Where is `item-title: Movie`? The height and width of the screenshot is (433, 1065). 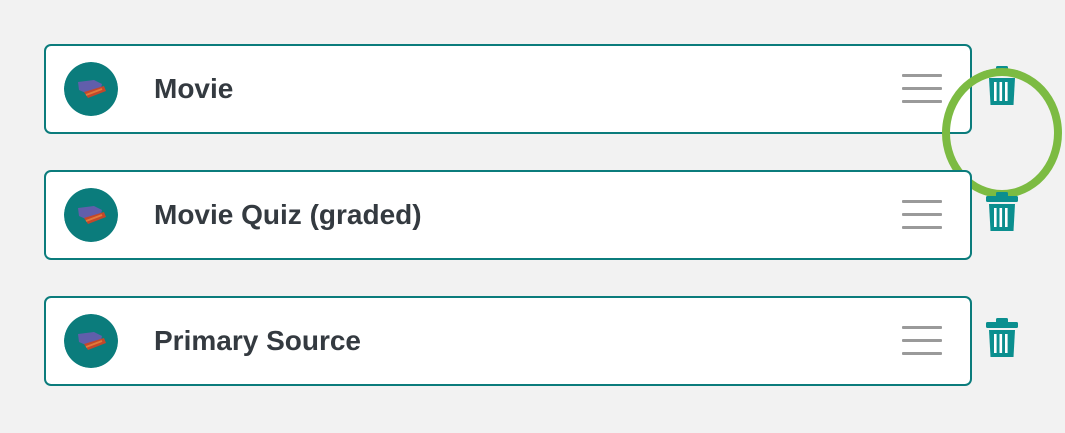
item-title: Movie is located at coordinates (194, 88).